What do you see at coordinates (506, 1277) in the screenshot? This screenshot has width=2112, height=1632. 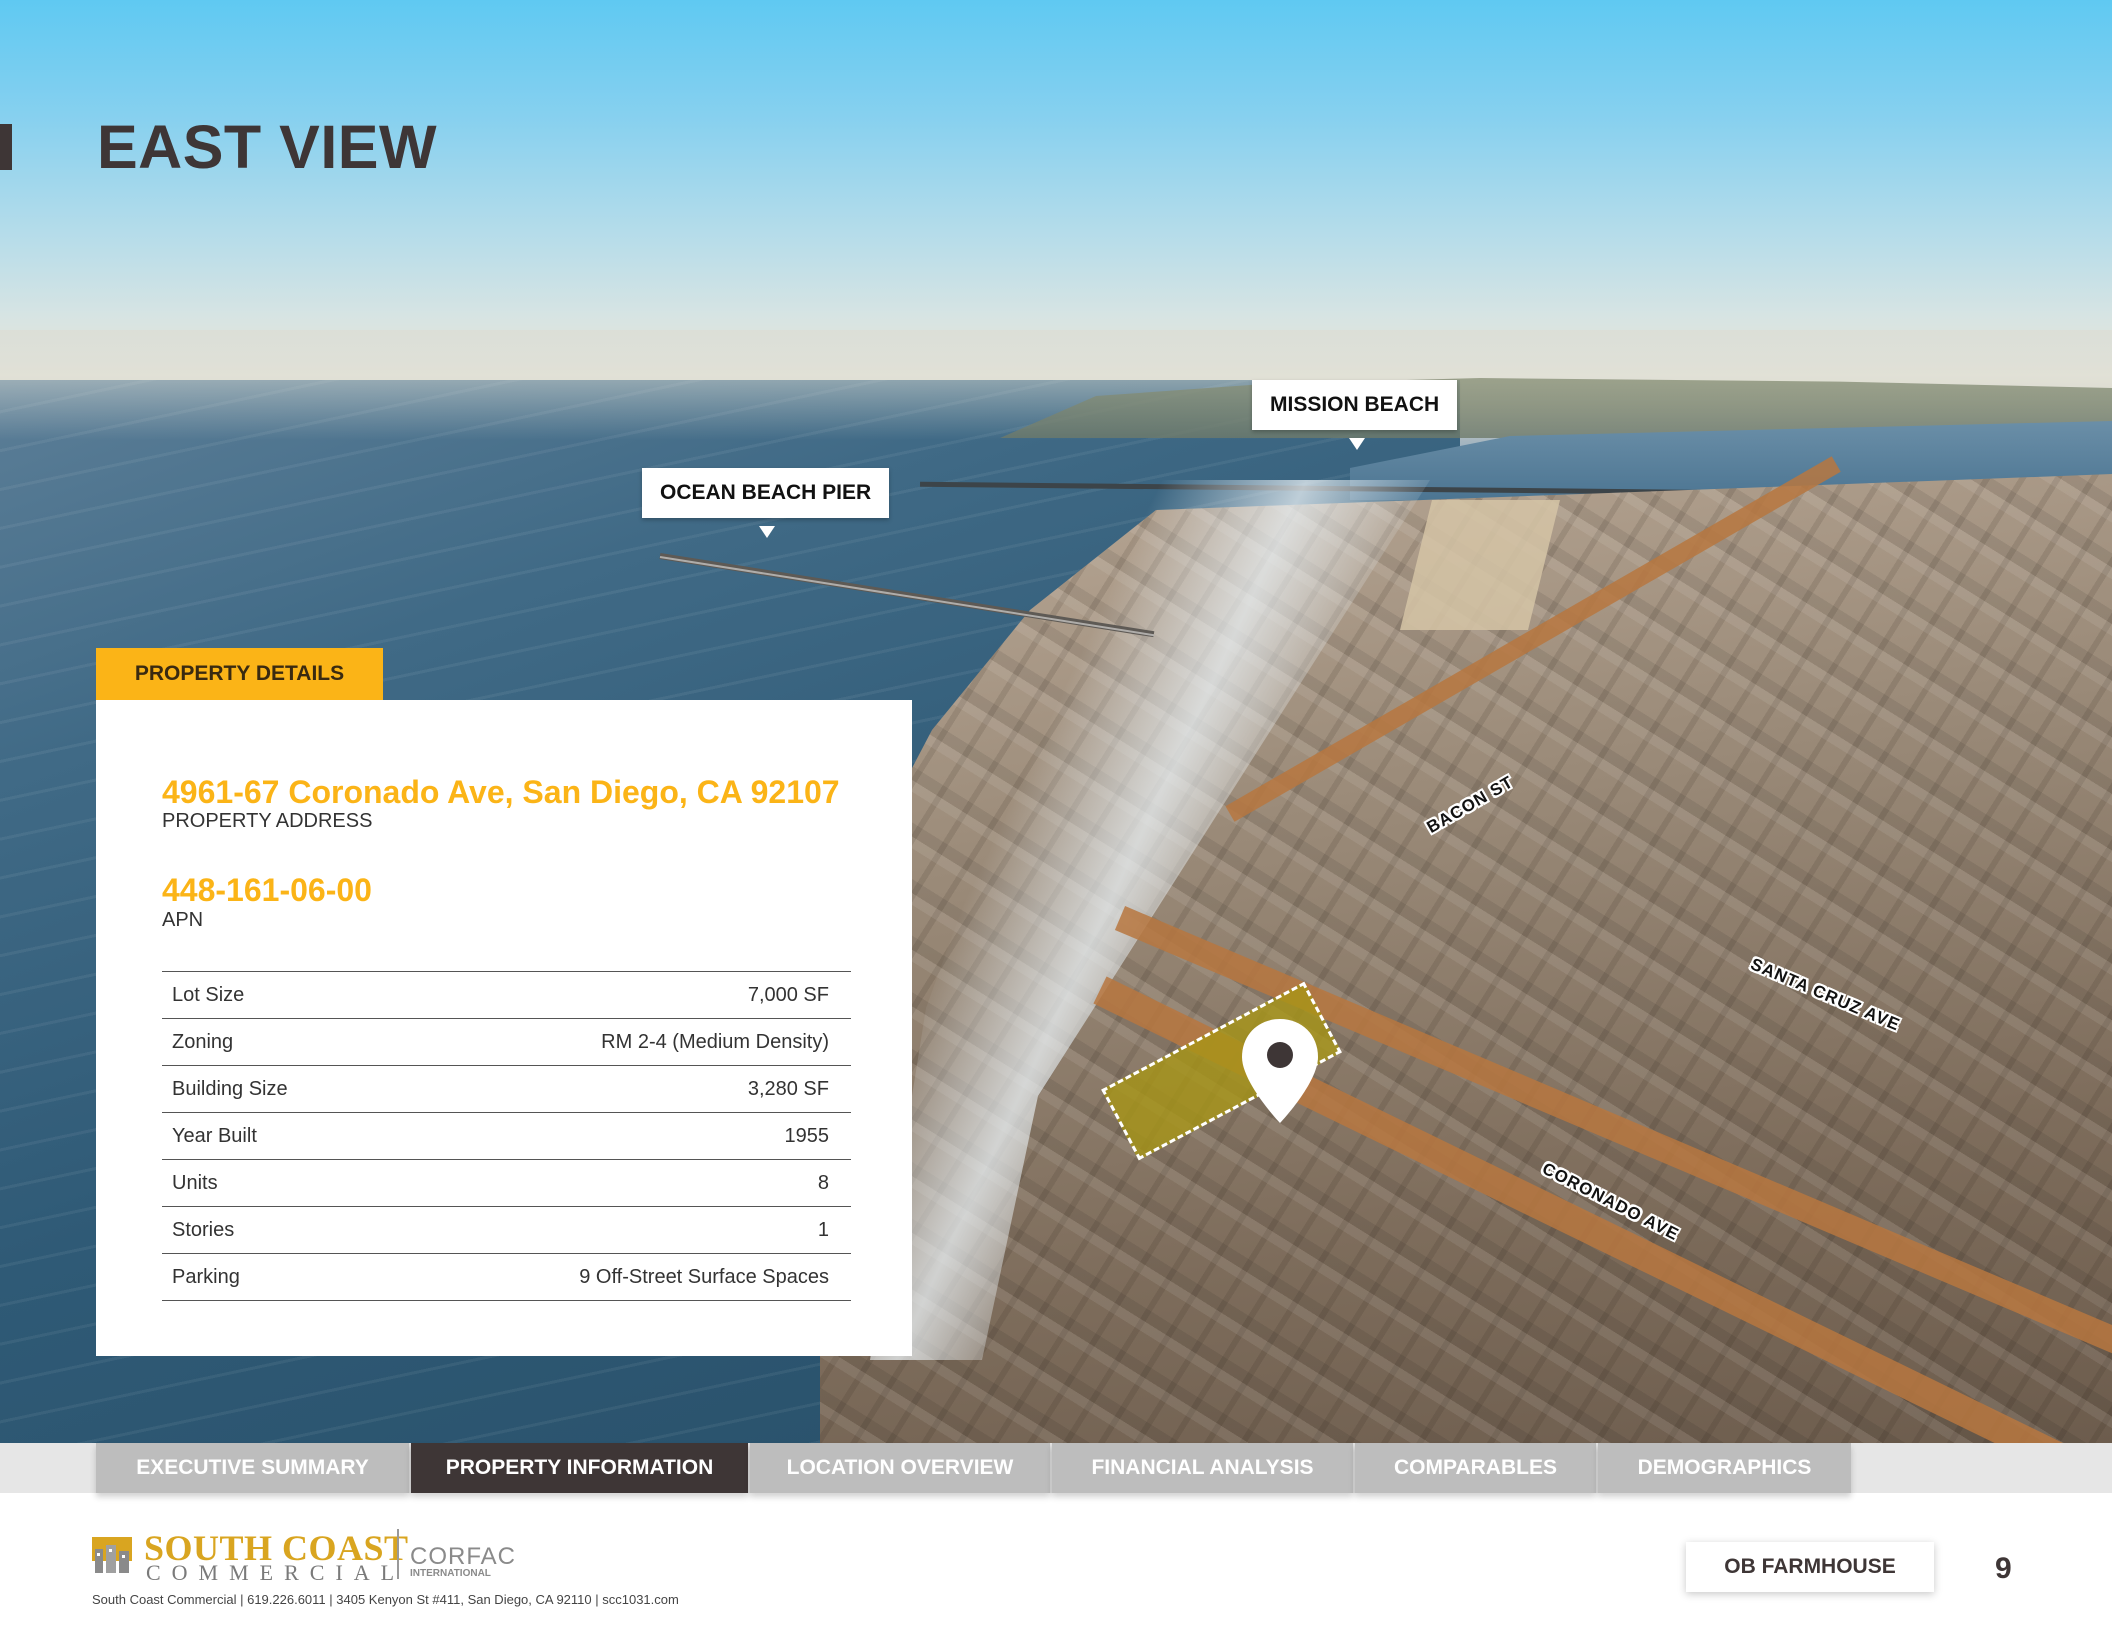 I see `spec-row-parking: Parking 9 Off-Street Surface Spaces` at bounding box center [506, 1277].